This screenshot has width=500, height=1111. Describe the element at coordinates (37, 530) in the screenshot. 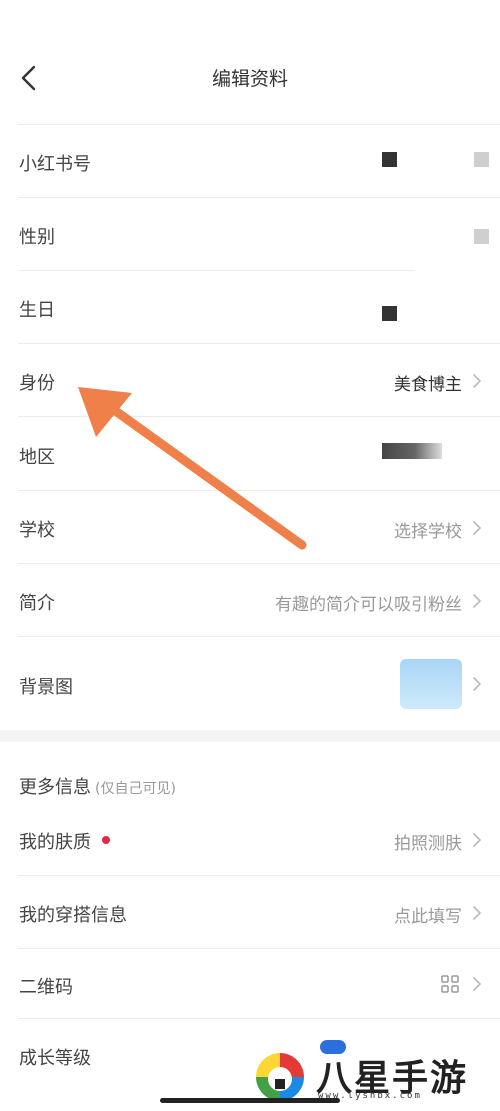

I see `row-label: 学校` at that location.